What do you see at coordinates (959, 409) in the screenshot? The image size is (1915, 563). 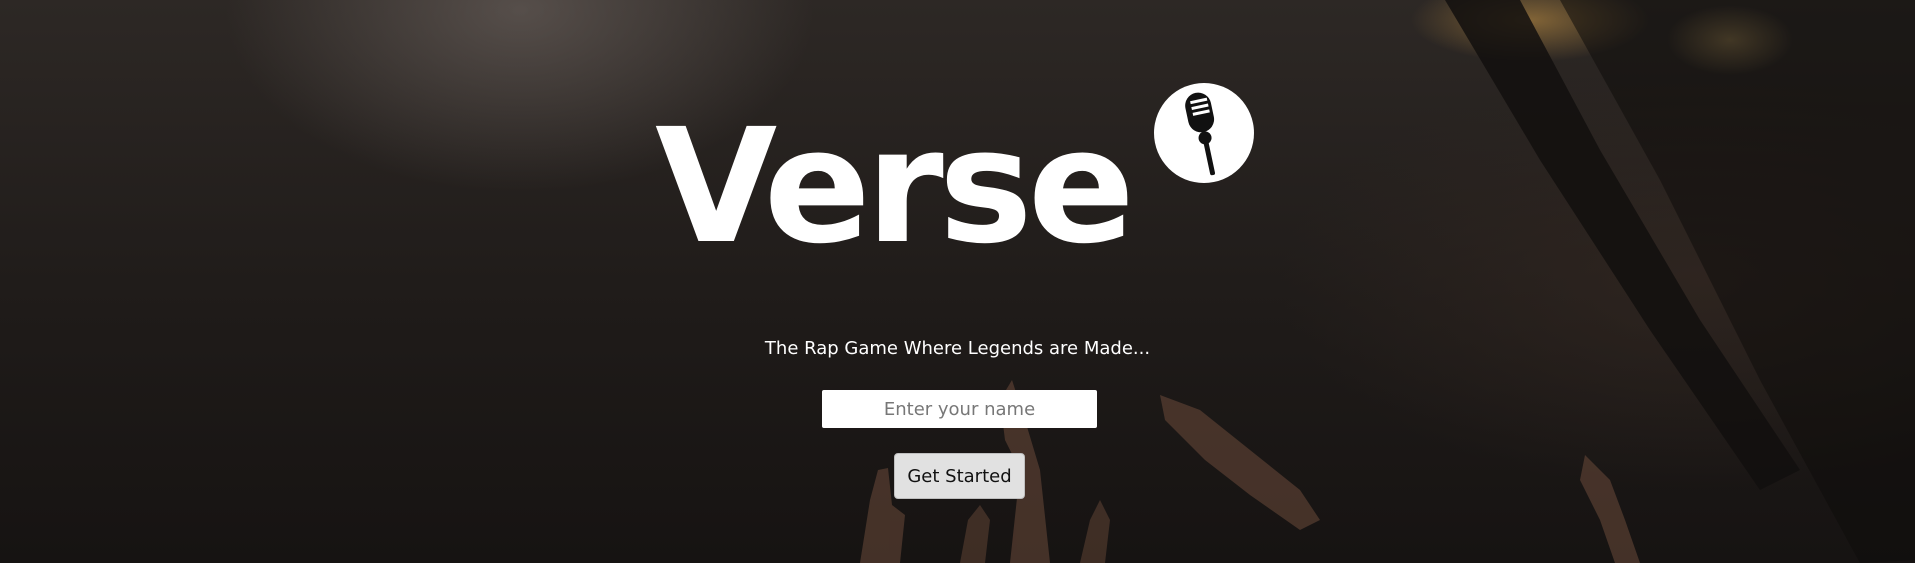 I see `name-input` at bounding box center [959, 409].